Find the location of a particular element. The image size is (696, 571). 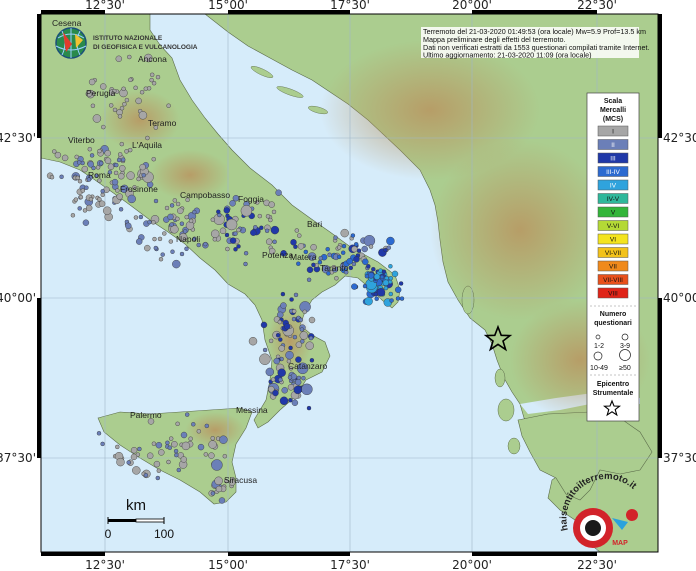

legend-count-2: 3-9 is located at coordinates (625, 346).